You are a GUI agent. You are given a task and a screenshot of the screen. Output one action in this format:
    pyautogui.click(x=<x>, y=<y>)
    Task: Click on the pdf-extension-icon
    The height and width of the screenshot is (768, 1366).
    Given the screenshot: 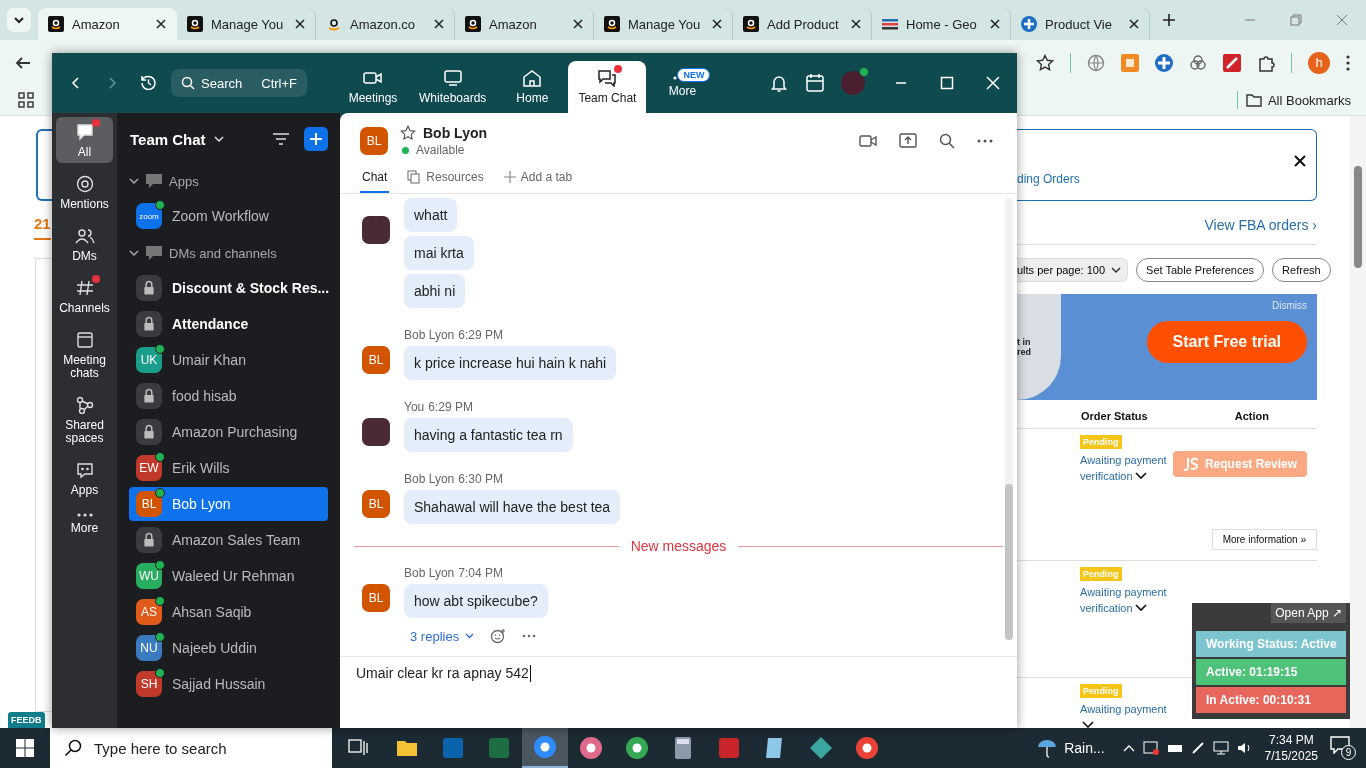 What is the action you would take?
    pyautogui.click(x=1232, y=62)
    